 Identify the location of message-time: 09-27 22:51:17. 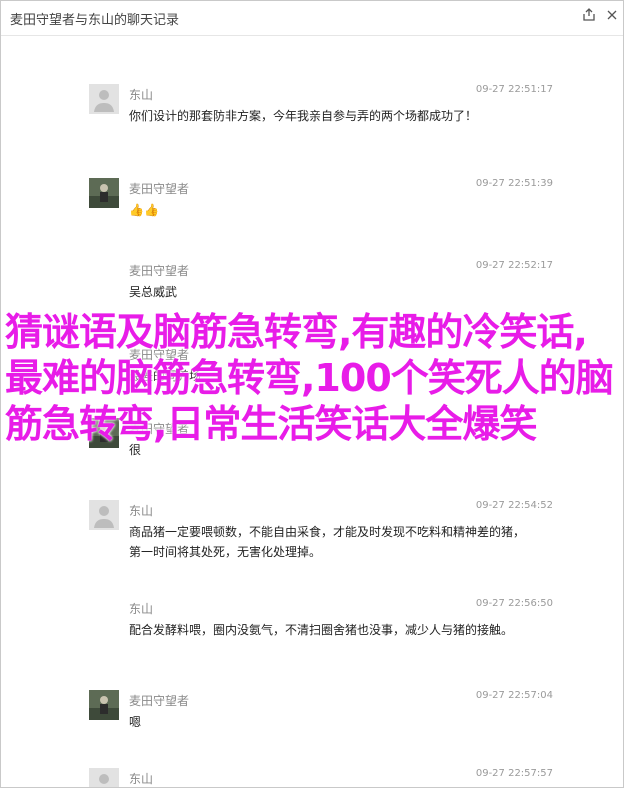
(514, 89).